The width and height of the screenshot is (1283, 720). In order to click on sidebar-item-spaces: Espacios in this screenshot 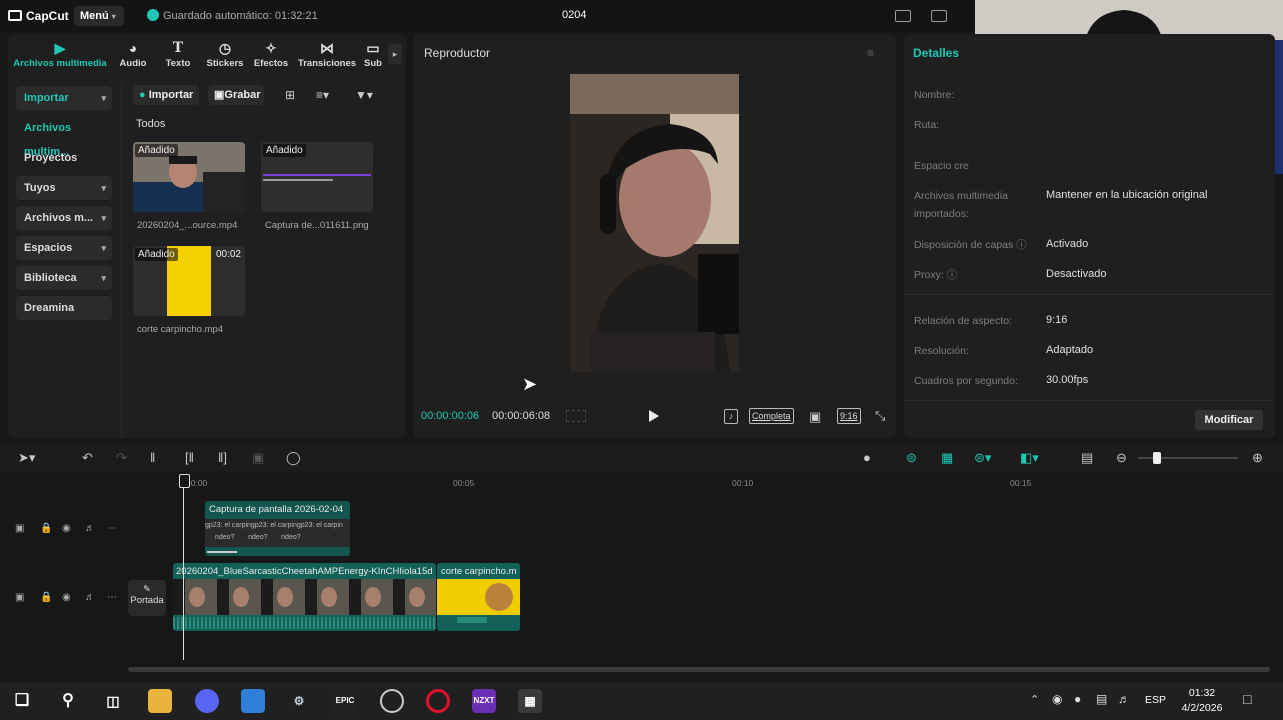, I will do `click(64, 248)`.